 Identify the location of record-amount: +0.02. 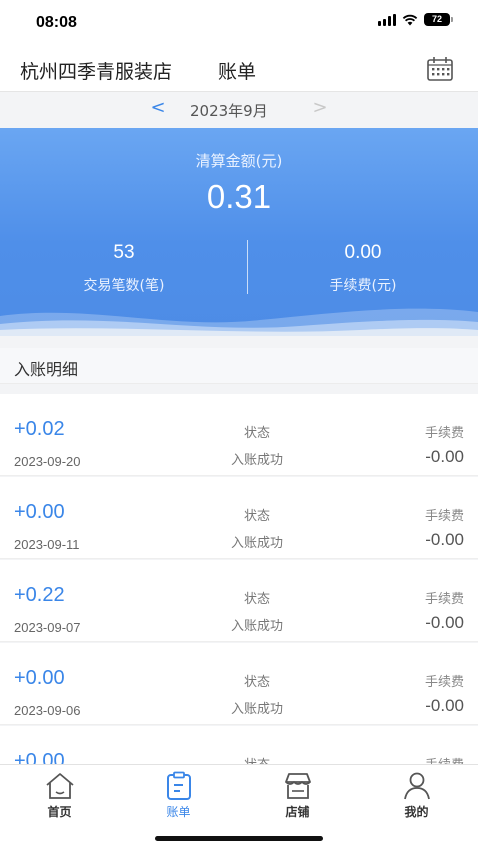
(39, 429).